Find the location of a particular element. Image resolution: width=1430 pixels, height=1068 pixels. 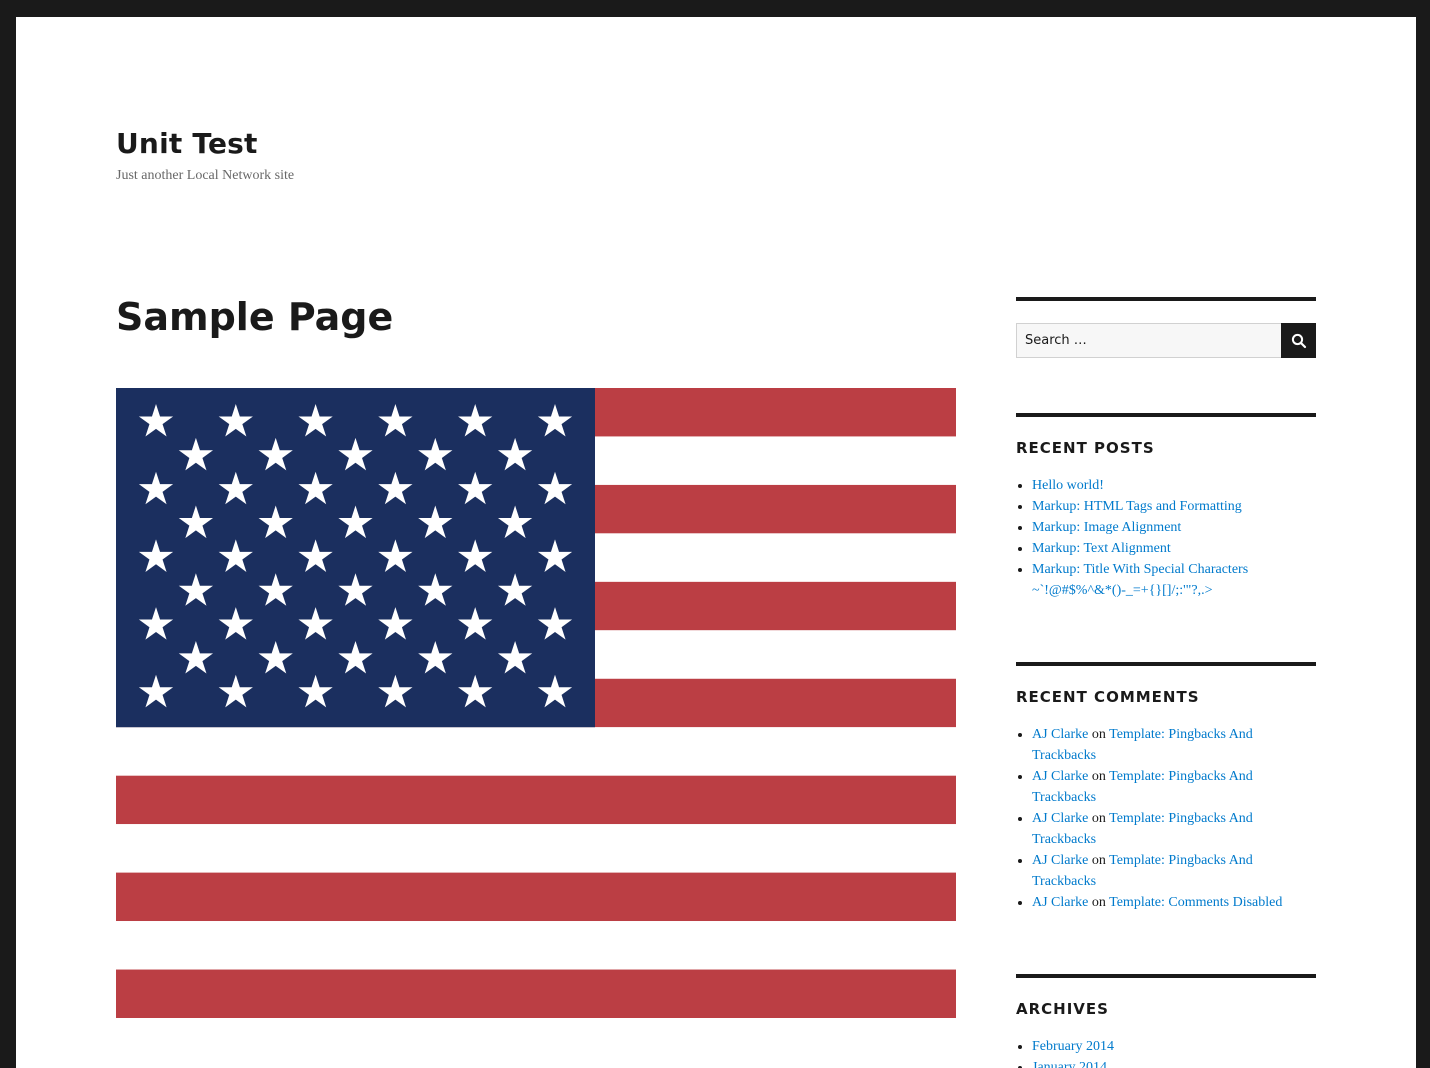

recent-post-link: Markup: Text Alignment is located at coordinates (1101, 548).